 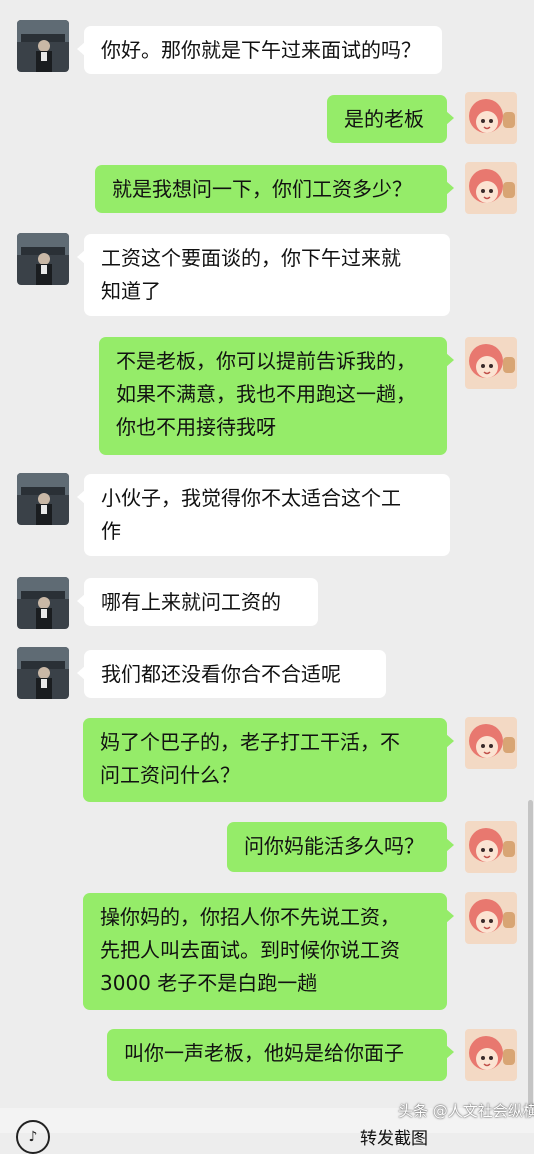 I want to click on message-bubble: 小伙子，我觉得你不太适合这个工 作, so click(x=263, y=515).